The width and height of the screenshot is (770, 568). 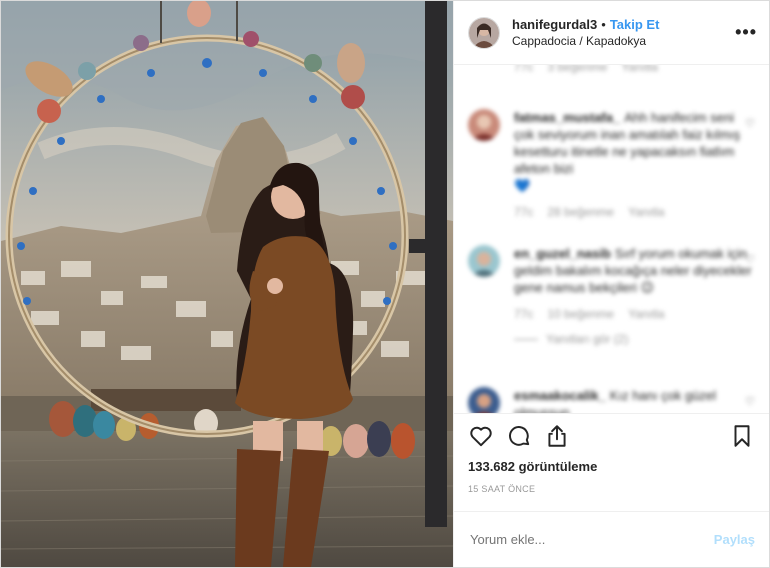 I want to click on comment-item: 77c 3 beğenme Yanıtla, so click(x=611, y=78).